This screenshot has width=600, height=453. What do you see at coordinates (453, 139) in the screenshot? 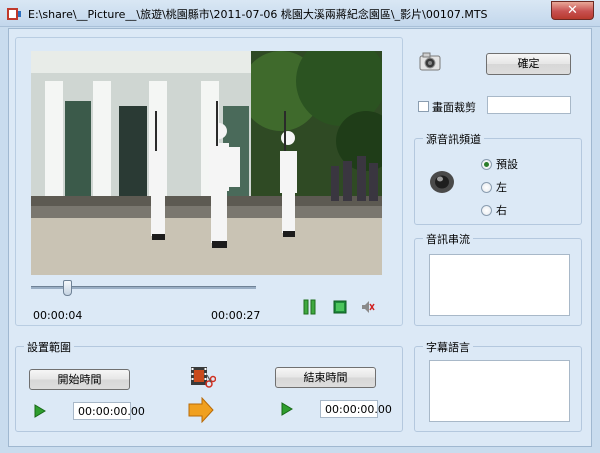
I see `audio-channel-title: 源音訊頻道` at bounding box center [453, 139].